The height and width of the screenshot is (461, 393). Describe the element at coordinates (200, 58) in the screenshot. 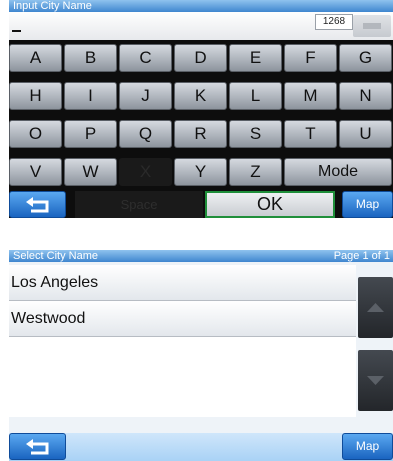

I see `key-d: D` at that location.